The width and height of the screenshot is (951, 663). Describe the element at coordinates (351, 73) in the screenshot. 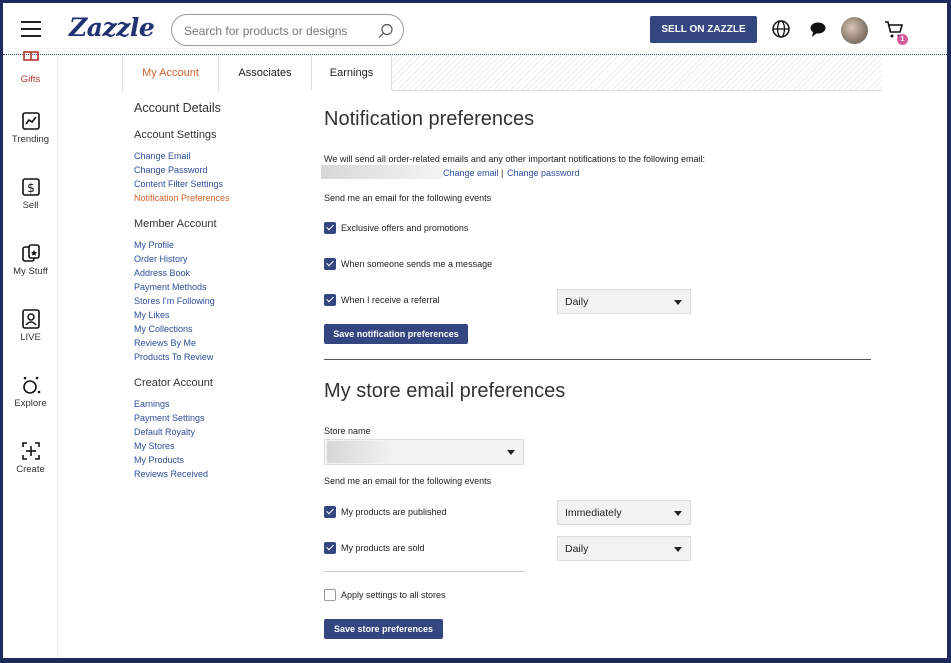

I see `tab-earnings: Earnings` at that location.